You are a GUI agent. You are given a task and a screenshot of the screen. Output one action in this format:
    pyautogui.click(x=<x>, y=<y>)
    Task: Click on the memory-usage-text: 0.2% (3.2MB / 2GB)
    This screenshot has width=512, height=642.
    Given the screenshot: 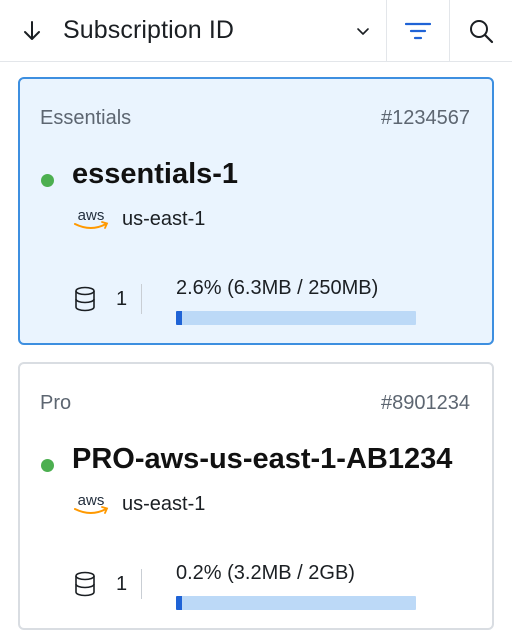 What is the action you would take?
    pyautogui.click(x=265, y=573)
    